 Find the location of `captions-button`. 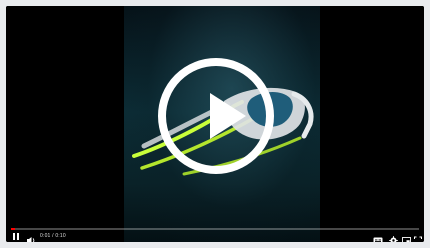

captions-button is located at coordinates (378, 237).